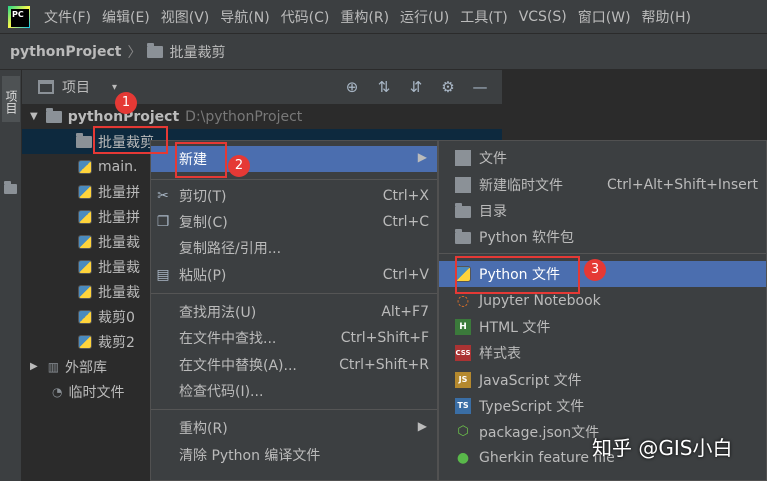  Describe the element at coordinates (540, 301) in the screenshot. I see `menu-item-label: Jupyter Notebook` at that location.